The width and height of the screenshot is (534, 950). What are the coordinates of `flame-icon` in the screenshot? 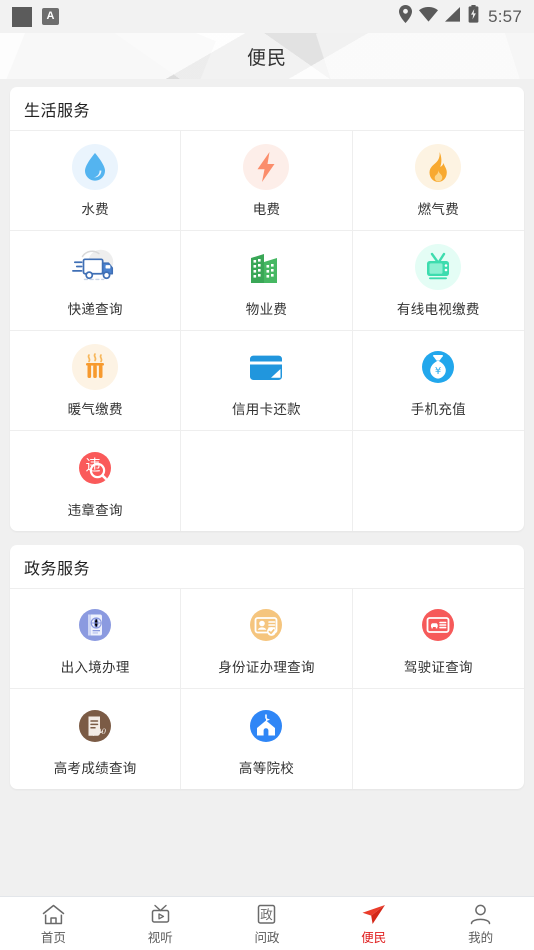 It's located at (438, 167).